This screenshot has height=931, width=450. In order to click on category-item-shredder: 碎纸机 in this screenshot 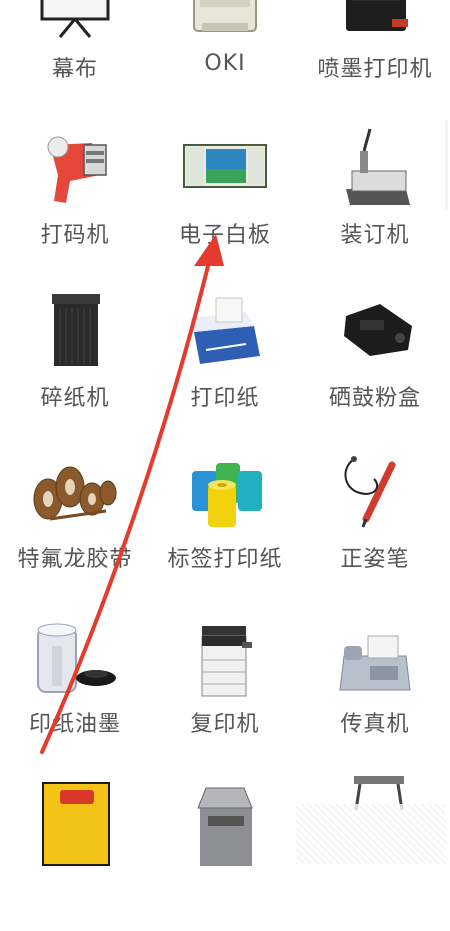, I will do `click(75, 359)`.